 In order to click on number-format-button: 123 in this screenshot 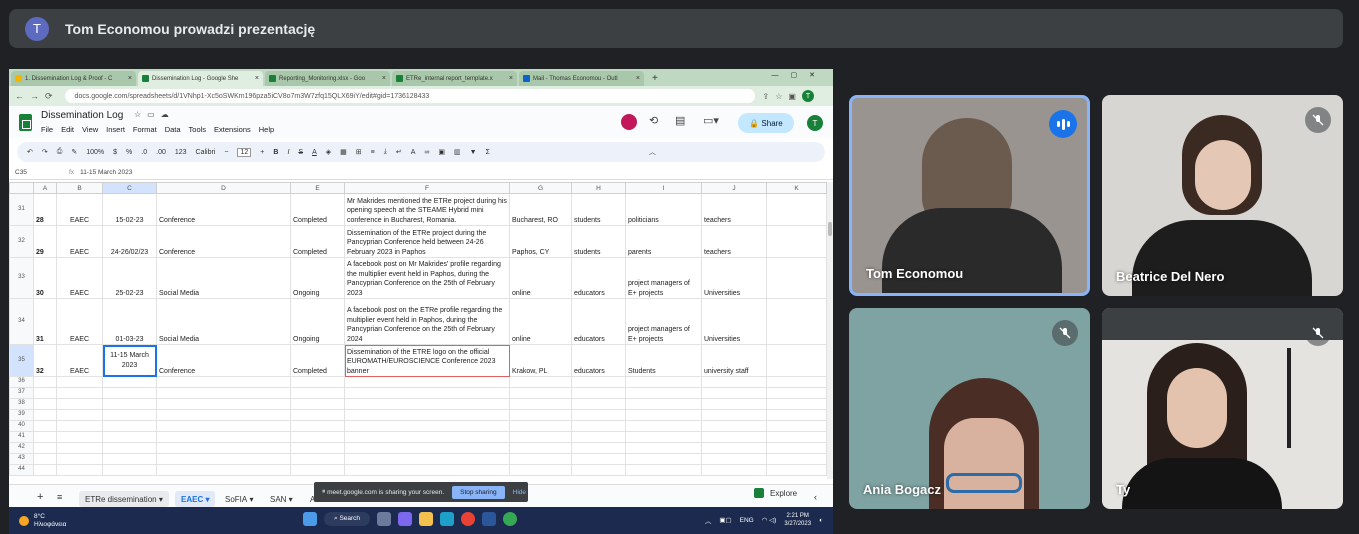, I will do `click(181, 152)`.